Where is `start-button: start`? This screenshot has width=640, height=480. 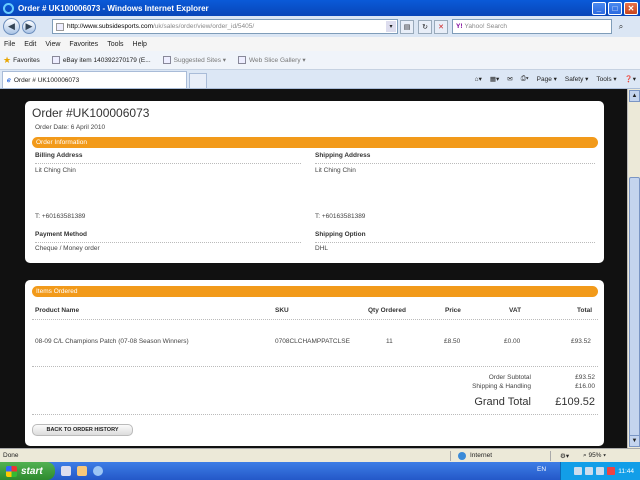 start-button: start is located at coordinates (27, 471).